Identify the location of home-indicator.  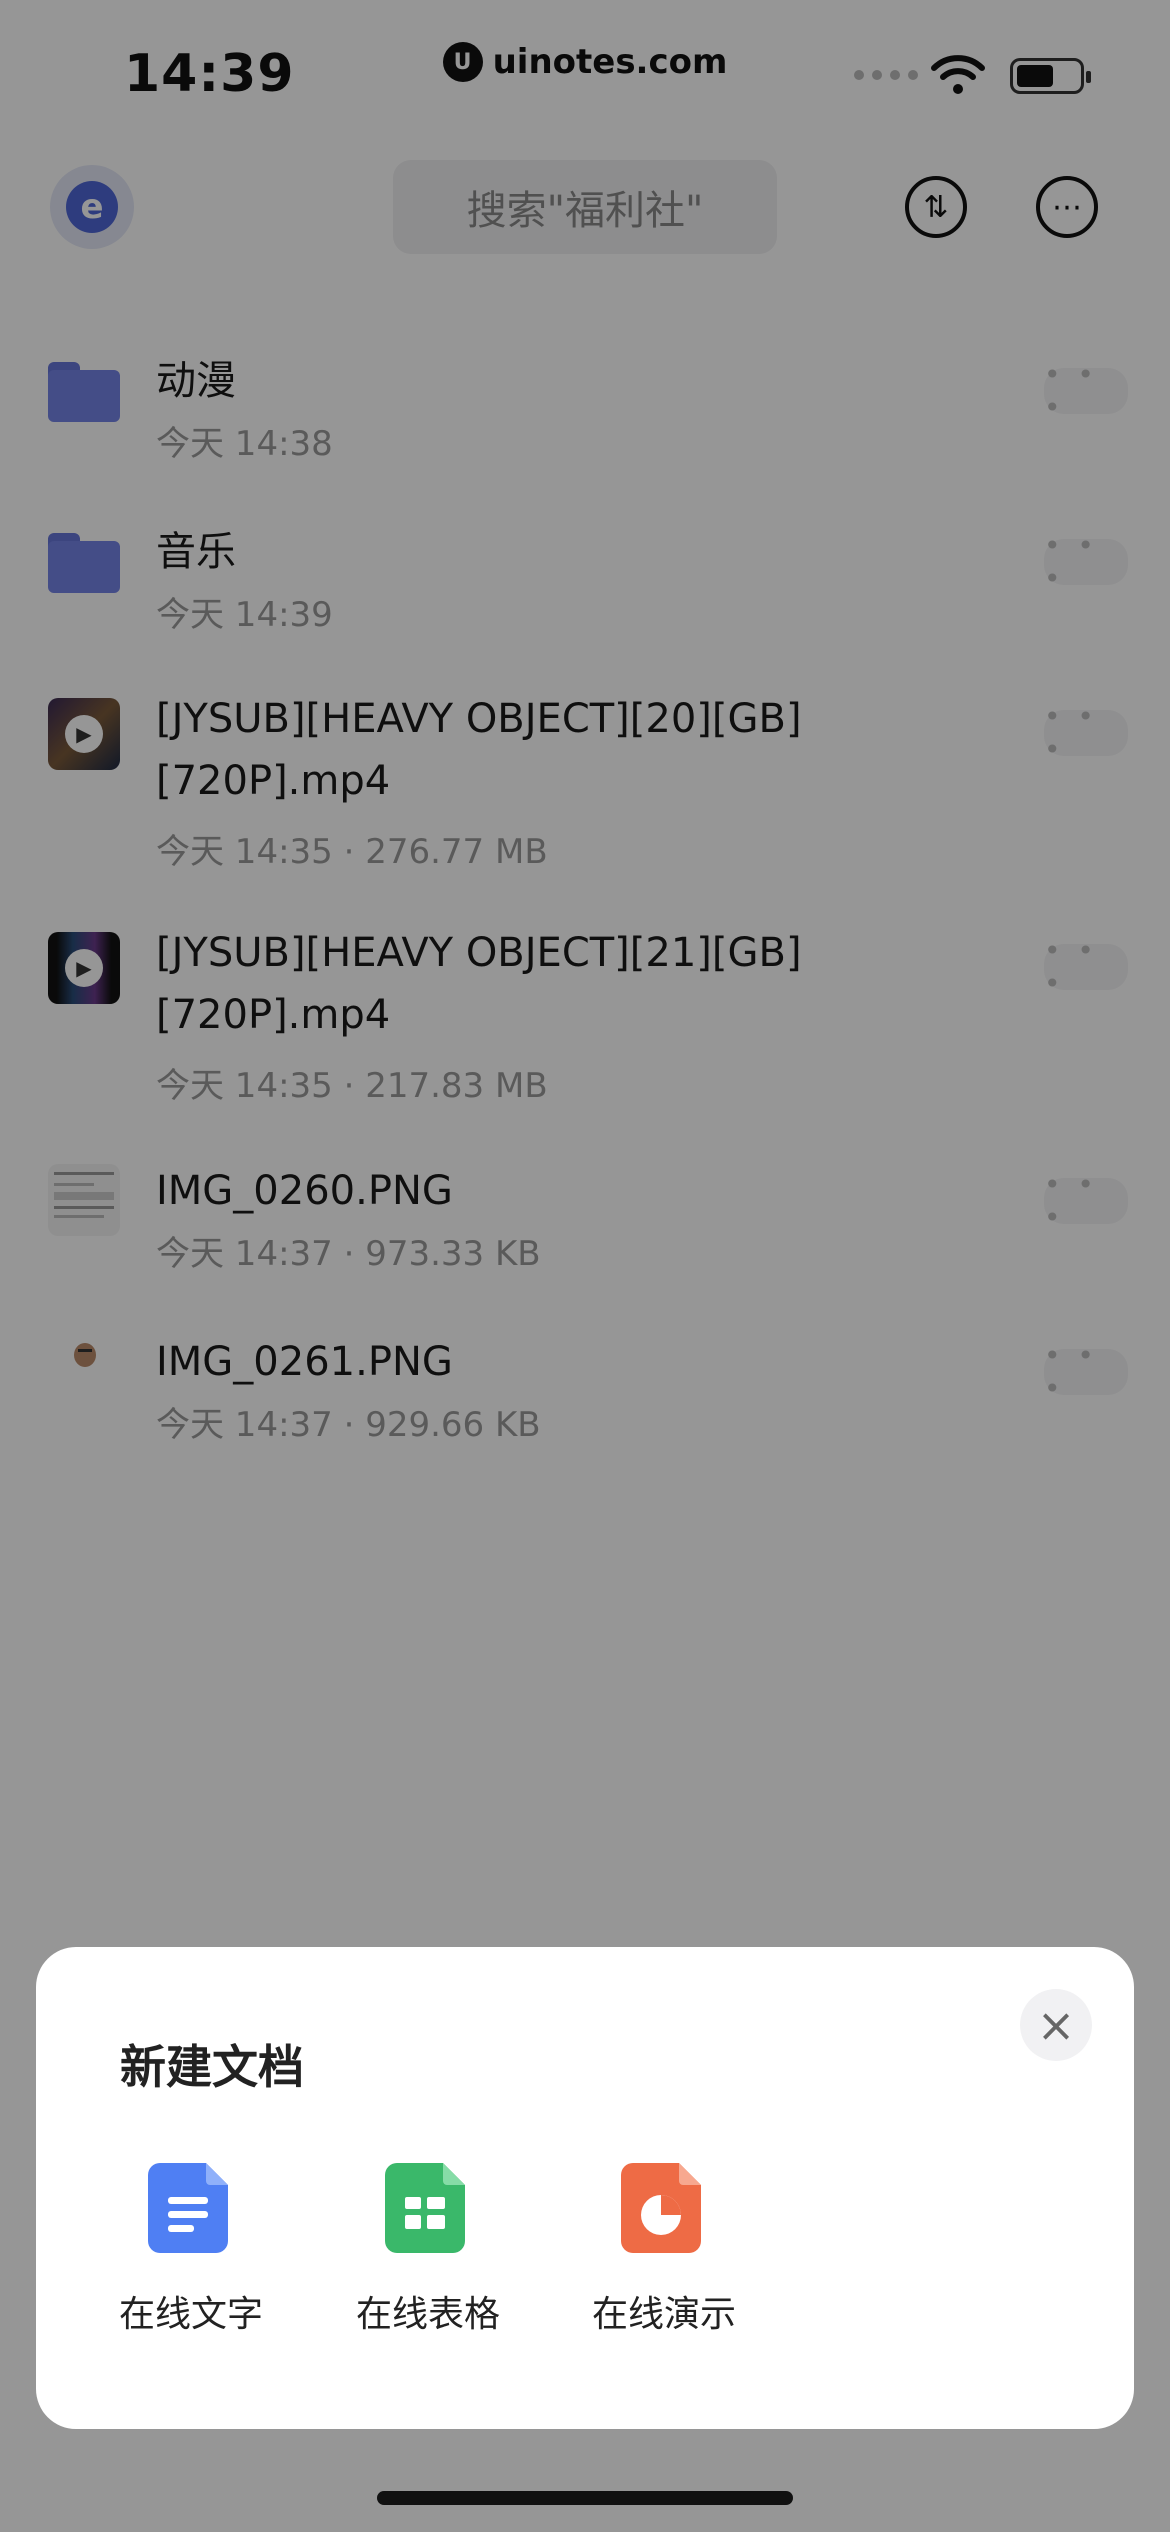
(585, 2498).